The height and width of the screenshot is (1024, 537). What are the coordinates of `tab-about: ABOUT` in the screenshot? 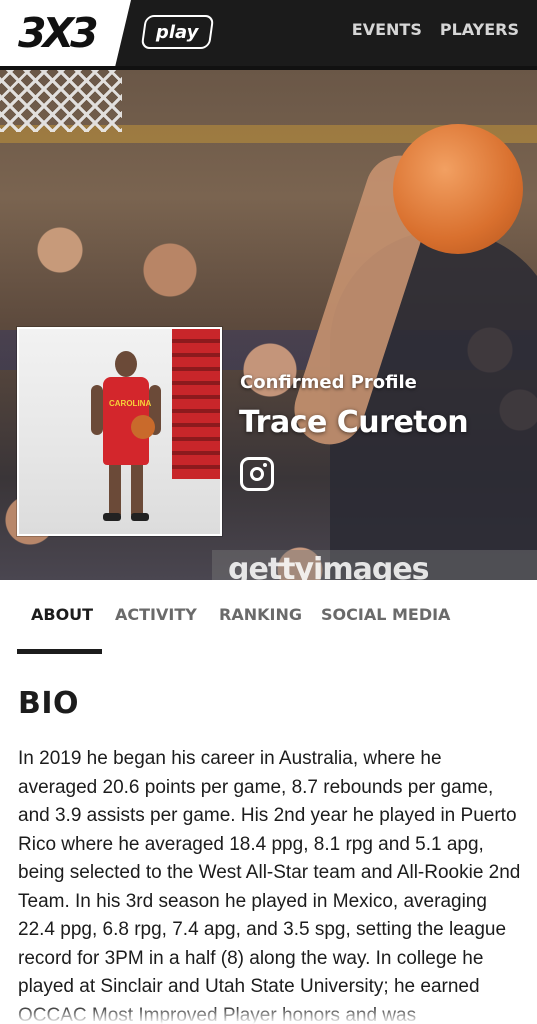 It's located at (62, 614).